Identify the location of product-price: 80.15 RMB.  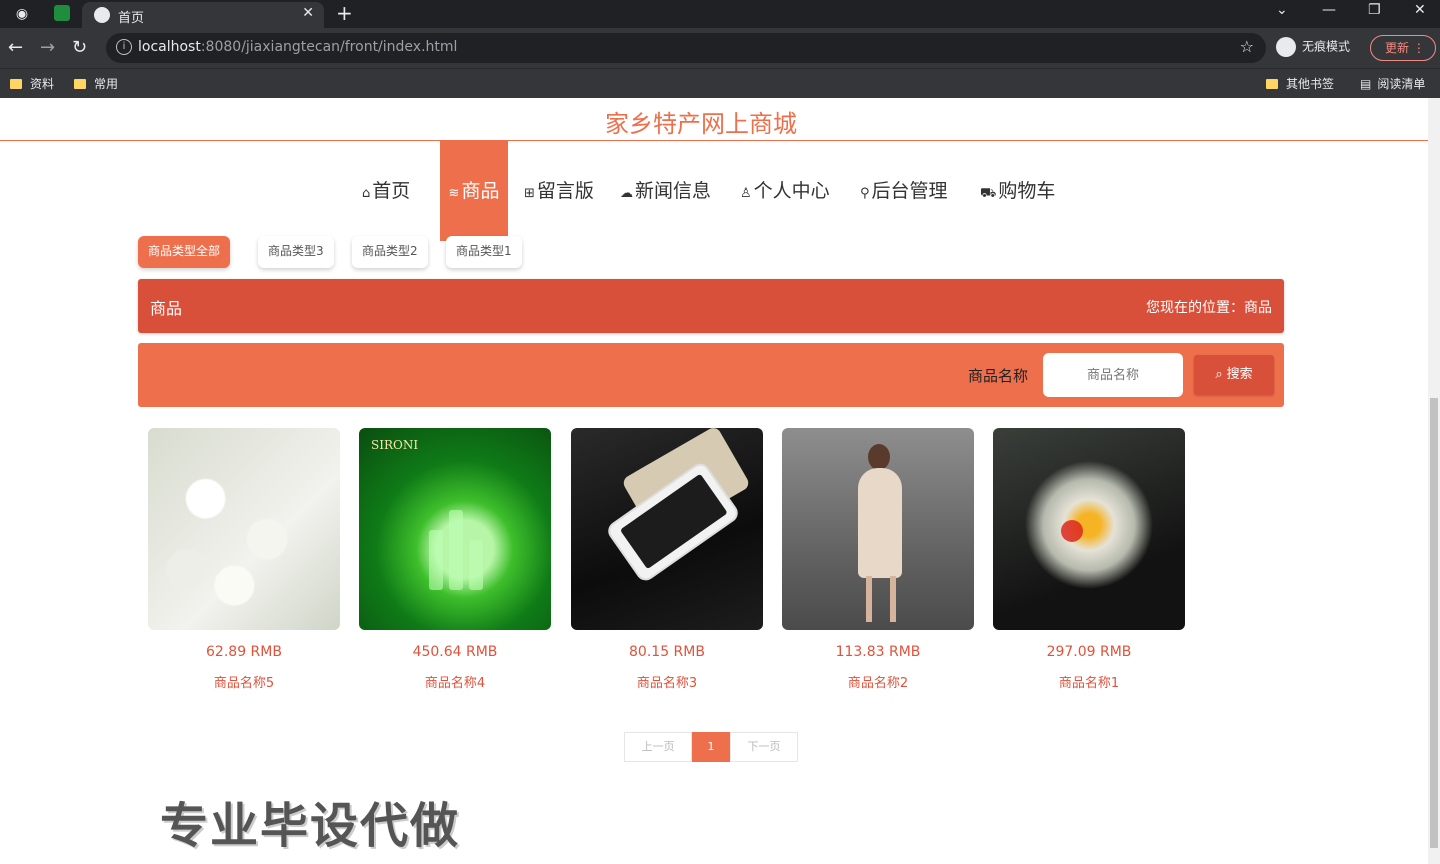
(667, 652).